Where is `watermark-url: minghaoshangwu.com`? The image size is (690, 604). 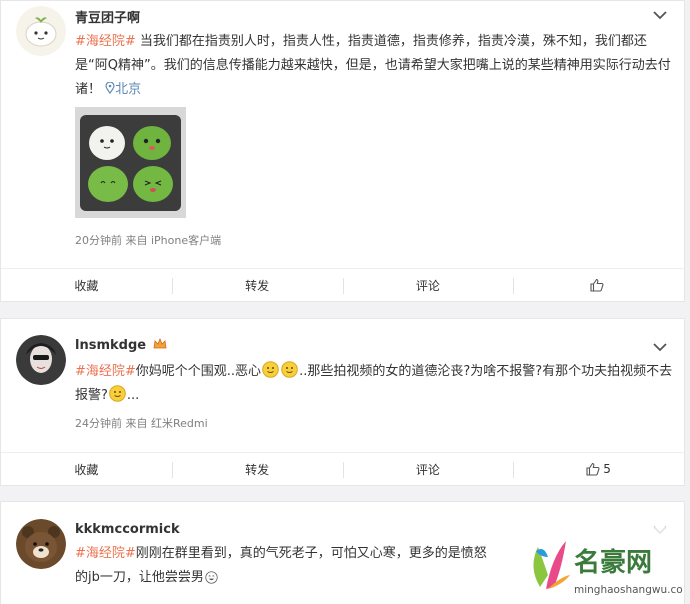 watermark-url: minghaoshangwu.com is located at coordinates (628, 590).